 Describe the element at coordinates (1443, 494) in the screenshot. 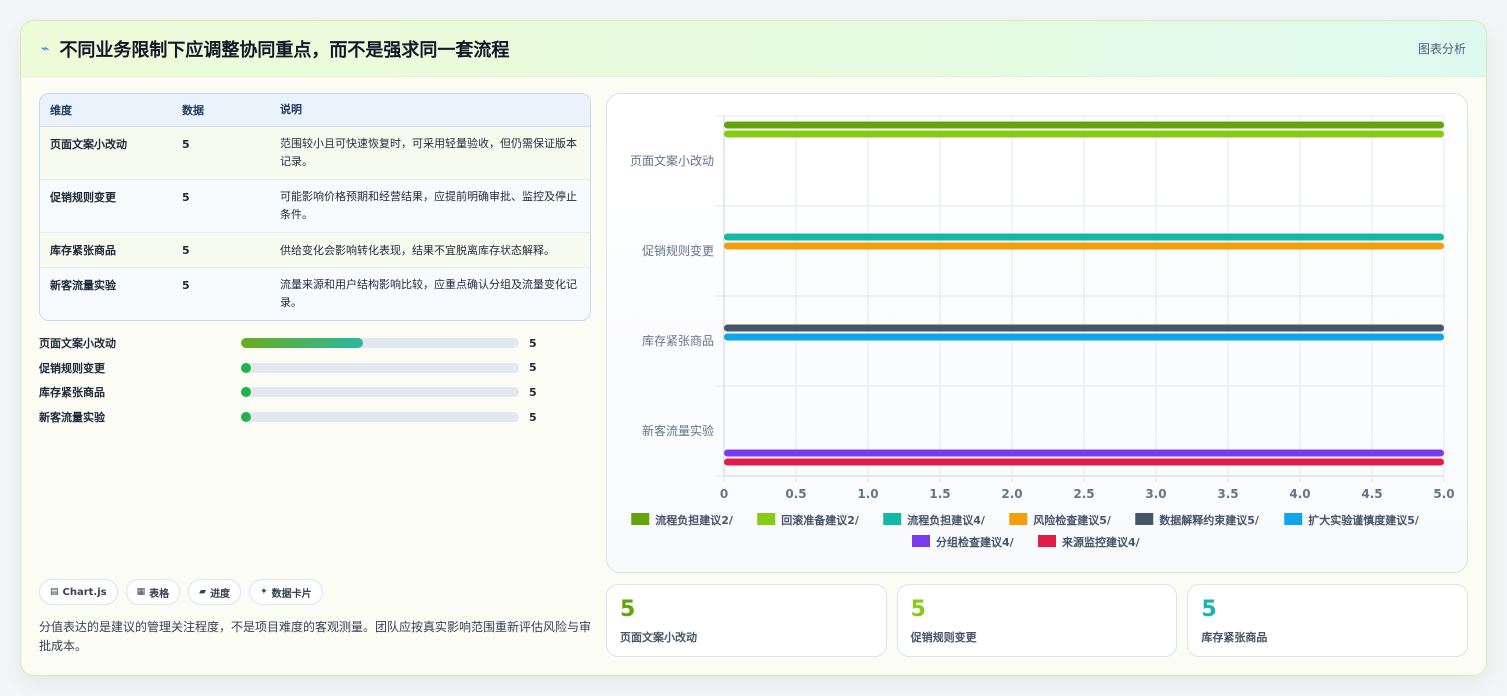

I see `x-tick-label: 5.0` at that location.